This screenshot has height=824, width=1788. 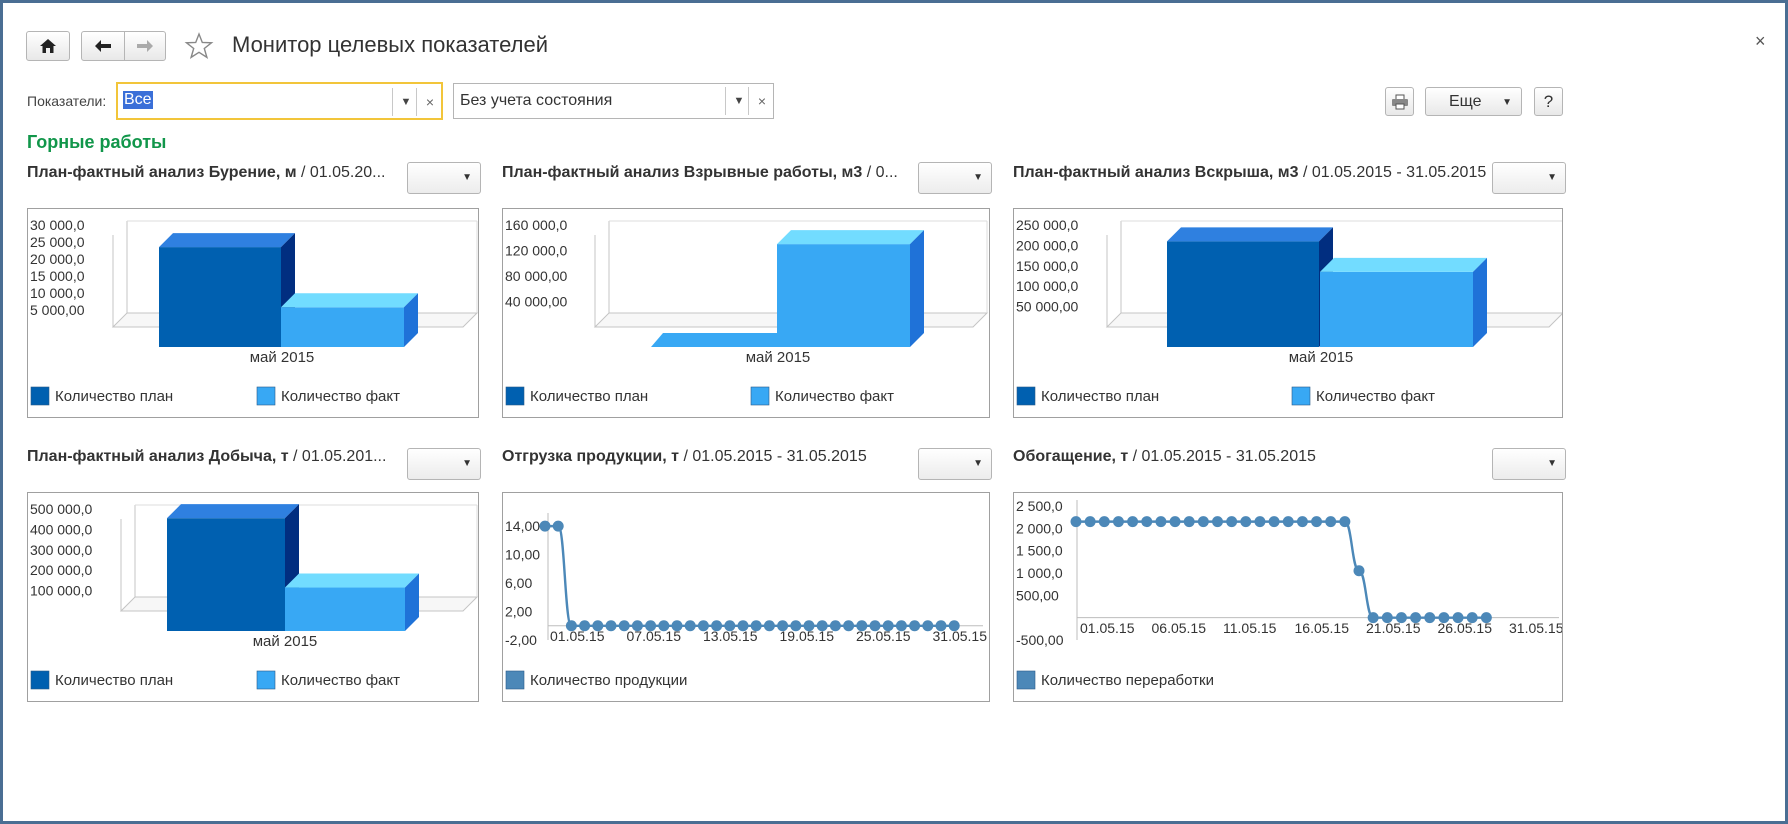 I want to click on state-select: Без учета состояния ▼ ×, so click(x=613, y=101).